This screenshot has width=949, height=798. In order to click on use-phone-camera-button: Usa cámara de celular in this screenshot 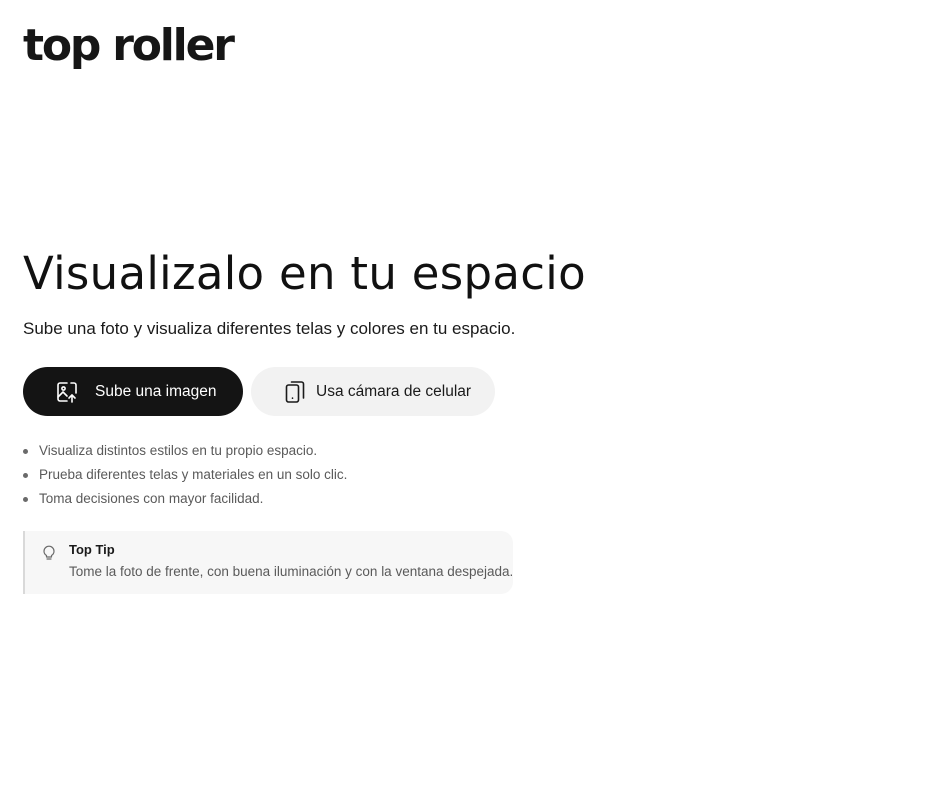, I will do `click(373, 391)`.